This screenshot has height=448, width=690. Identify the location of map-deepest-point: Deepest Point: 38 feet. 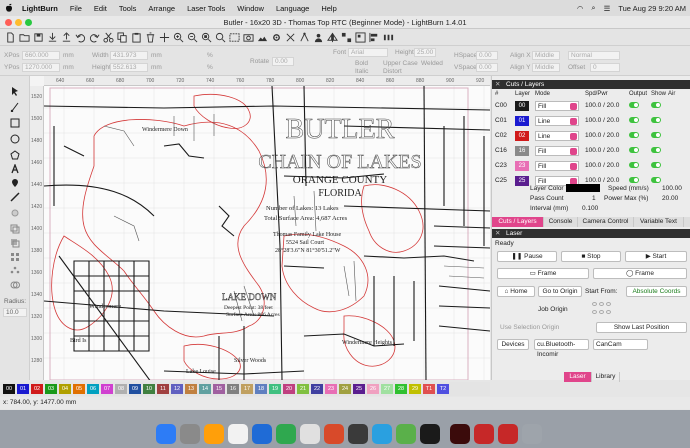
(248, 307).